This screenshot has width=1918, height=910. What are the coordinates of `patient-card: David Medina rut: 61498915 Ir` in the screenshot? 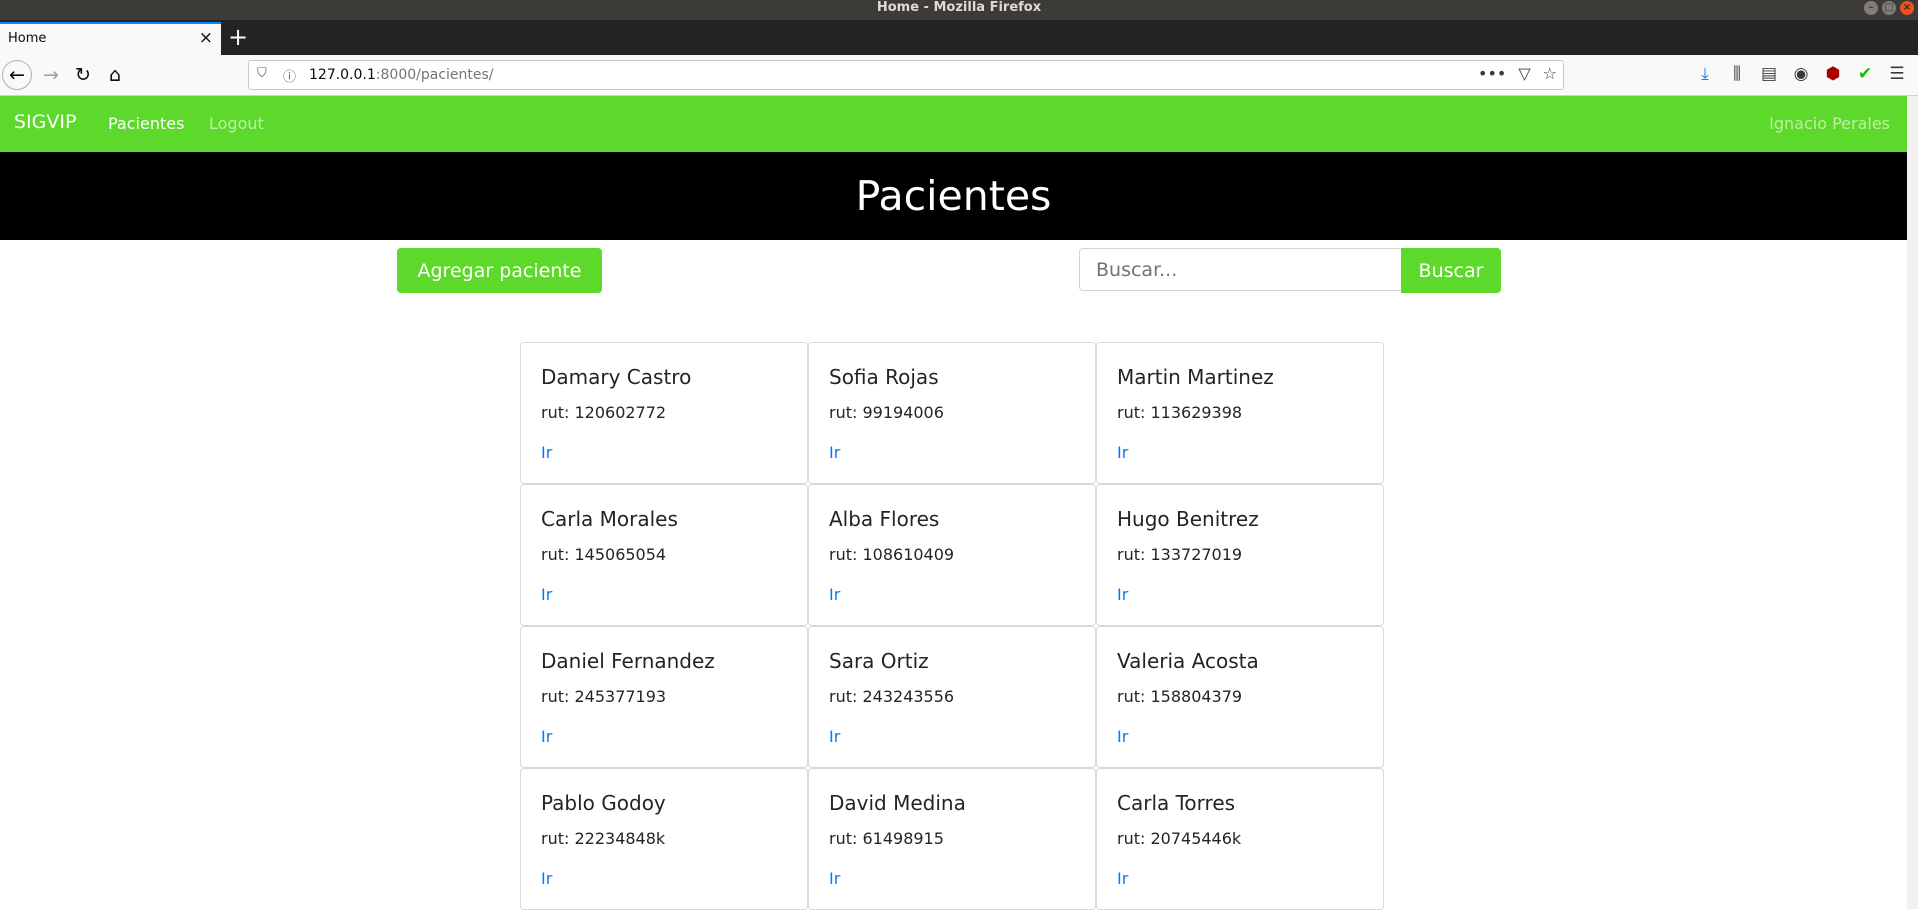 It's located at (952, 839).